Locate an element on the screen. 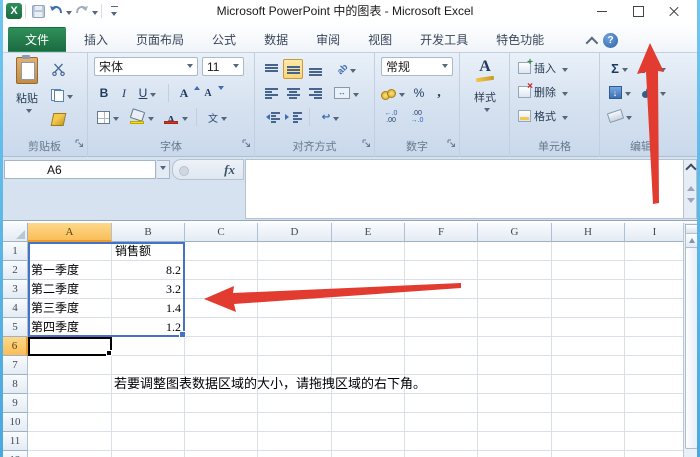 The image size is (700, 457). cell-A7 is located at coordinates (70, 365).